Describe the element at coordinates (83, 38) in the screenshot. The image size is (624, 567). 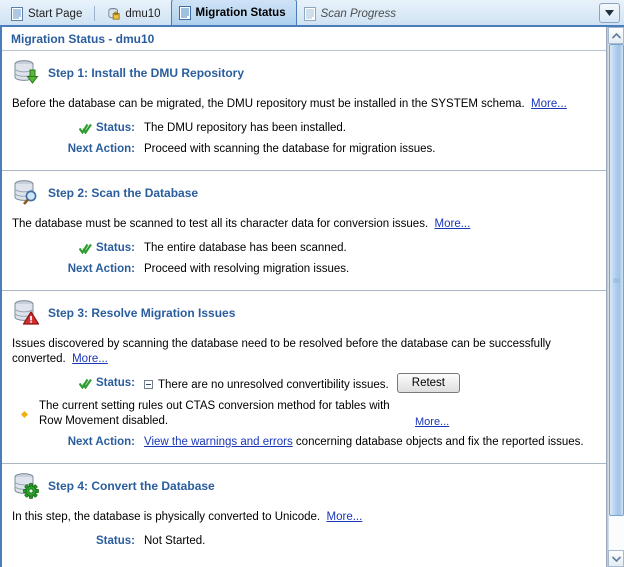
I see `page-title-text: Migration Status - dmu10` at that location.